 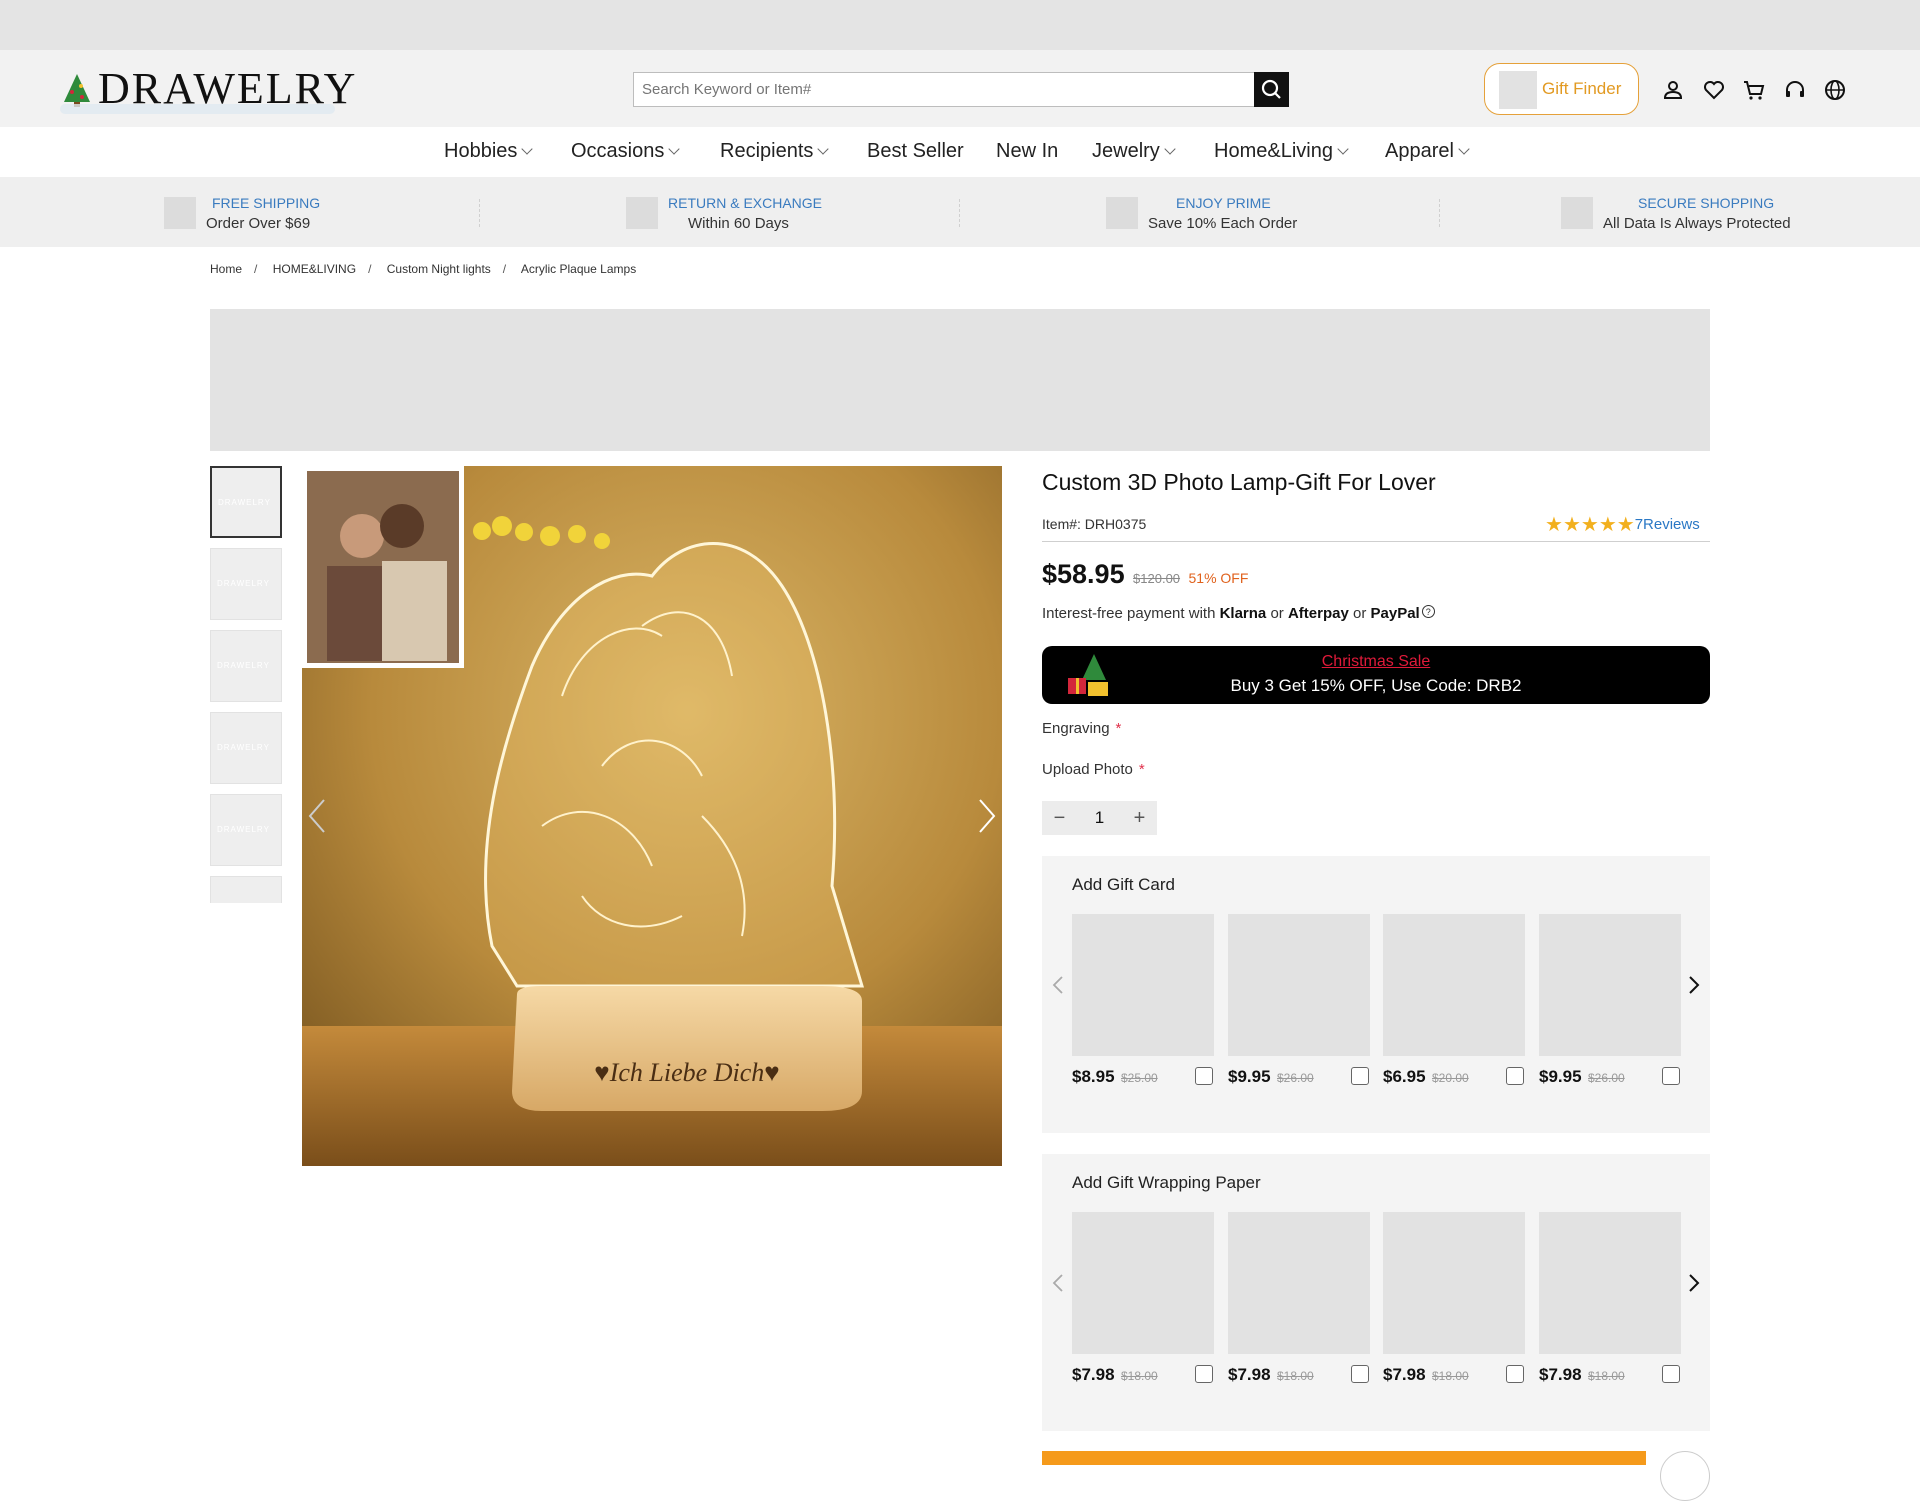 I want to click on nav-item-apparel: Apparel, so click(x=1427, y=151).